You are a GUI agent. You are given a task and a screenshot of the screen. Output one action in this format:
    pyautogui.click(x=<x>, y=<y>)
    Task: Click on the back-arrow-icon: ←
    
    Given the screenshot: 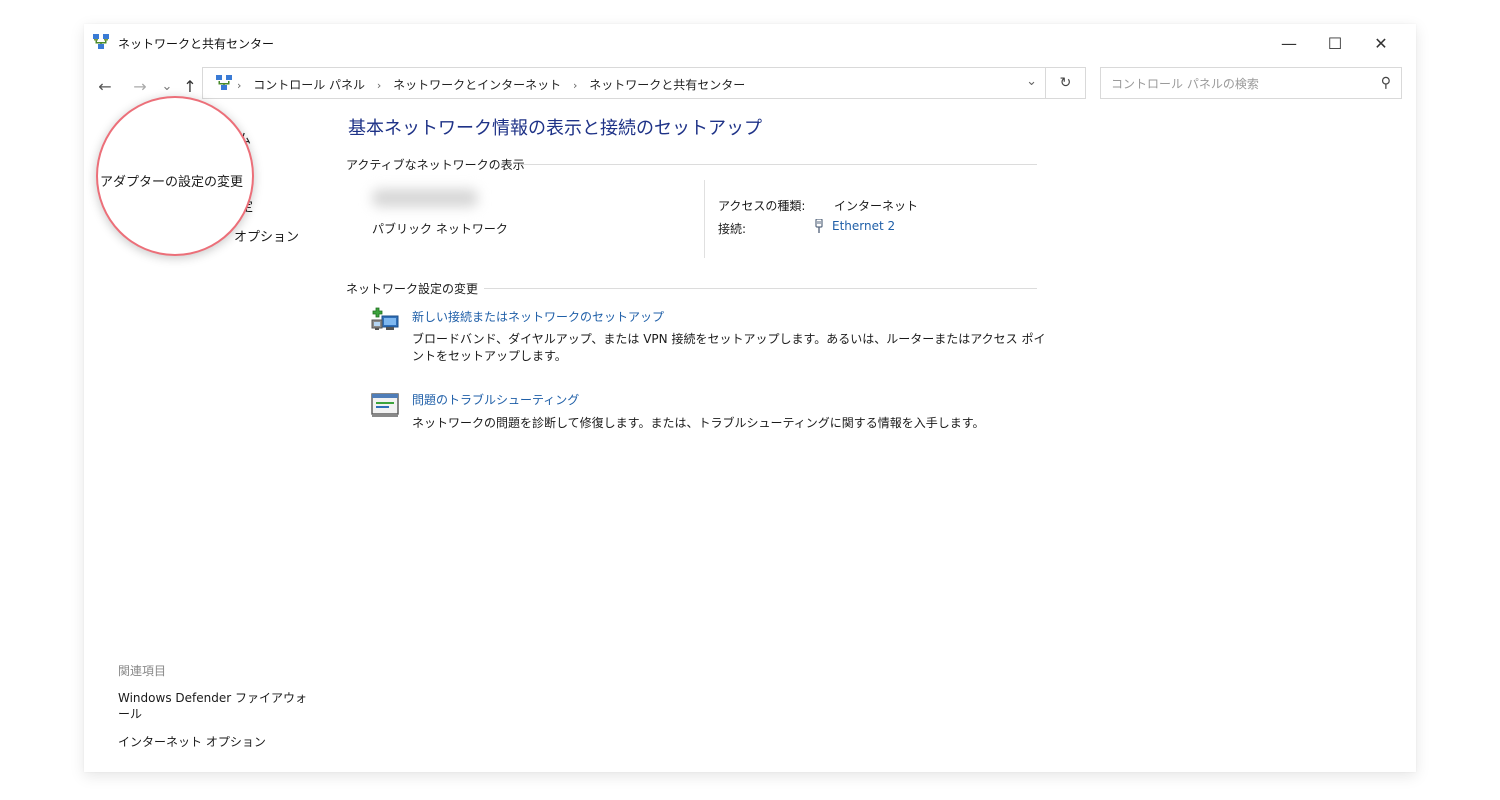 What is the action you would take?
    pyautogui.click(x=105, y=86)
    